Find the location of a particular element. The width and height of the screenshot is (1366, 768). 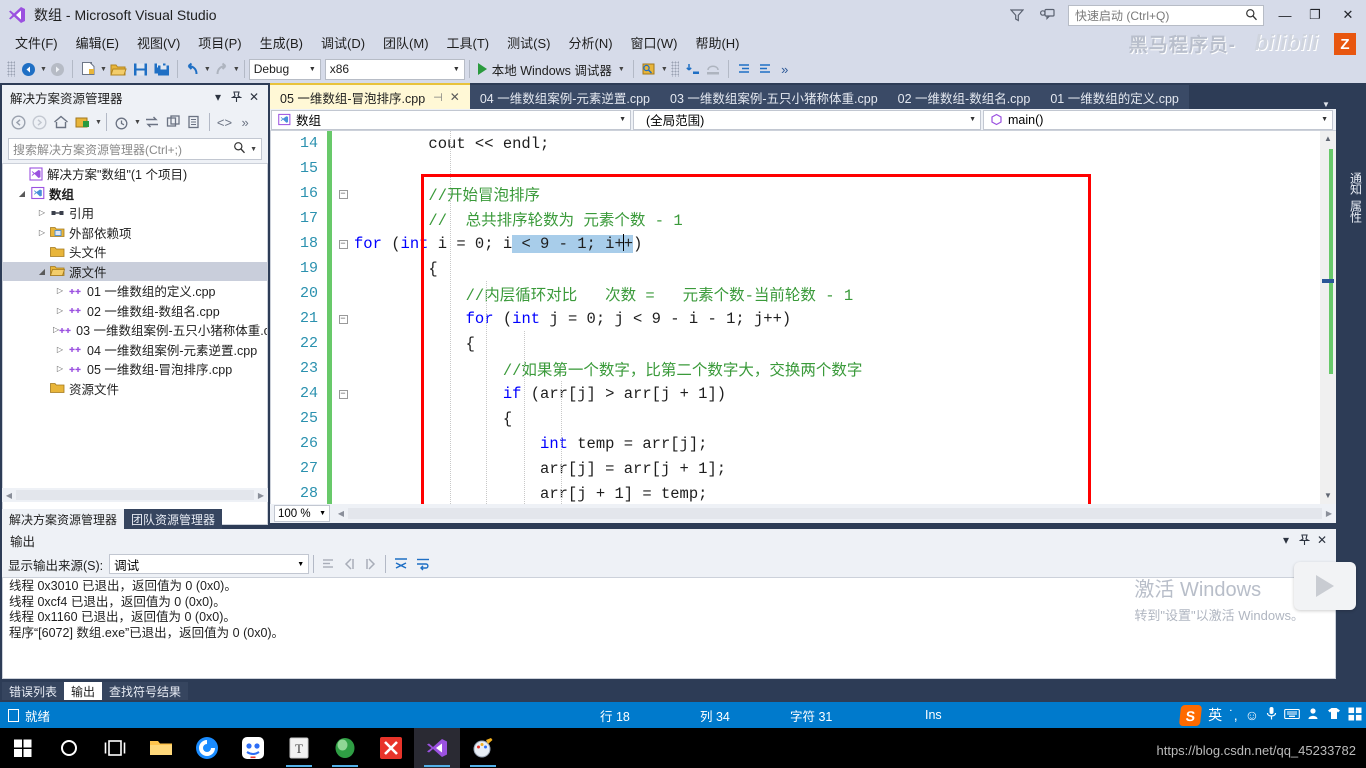

save-all-icon is located at coordinates (162, 69).